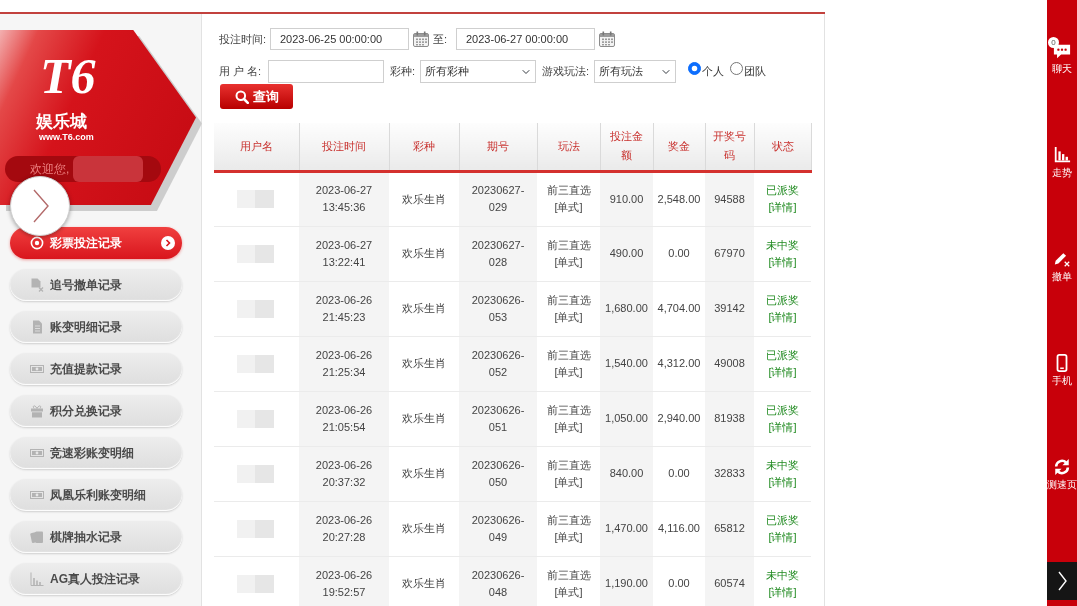  What do you see at coordinates (241, 72) in the screenshot?
I see `field-label: 用 户 名:` at bounding box center [241, 72].